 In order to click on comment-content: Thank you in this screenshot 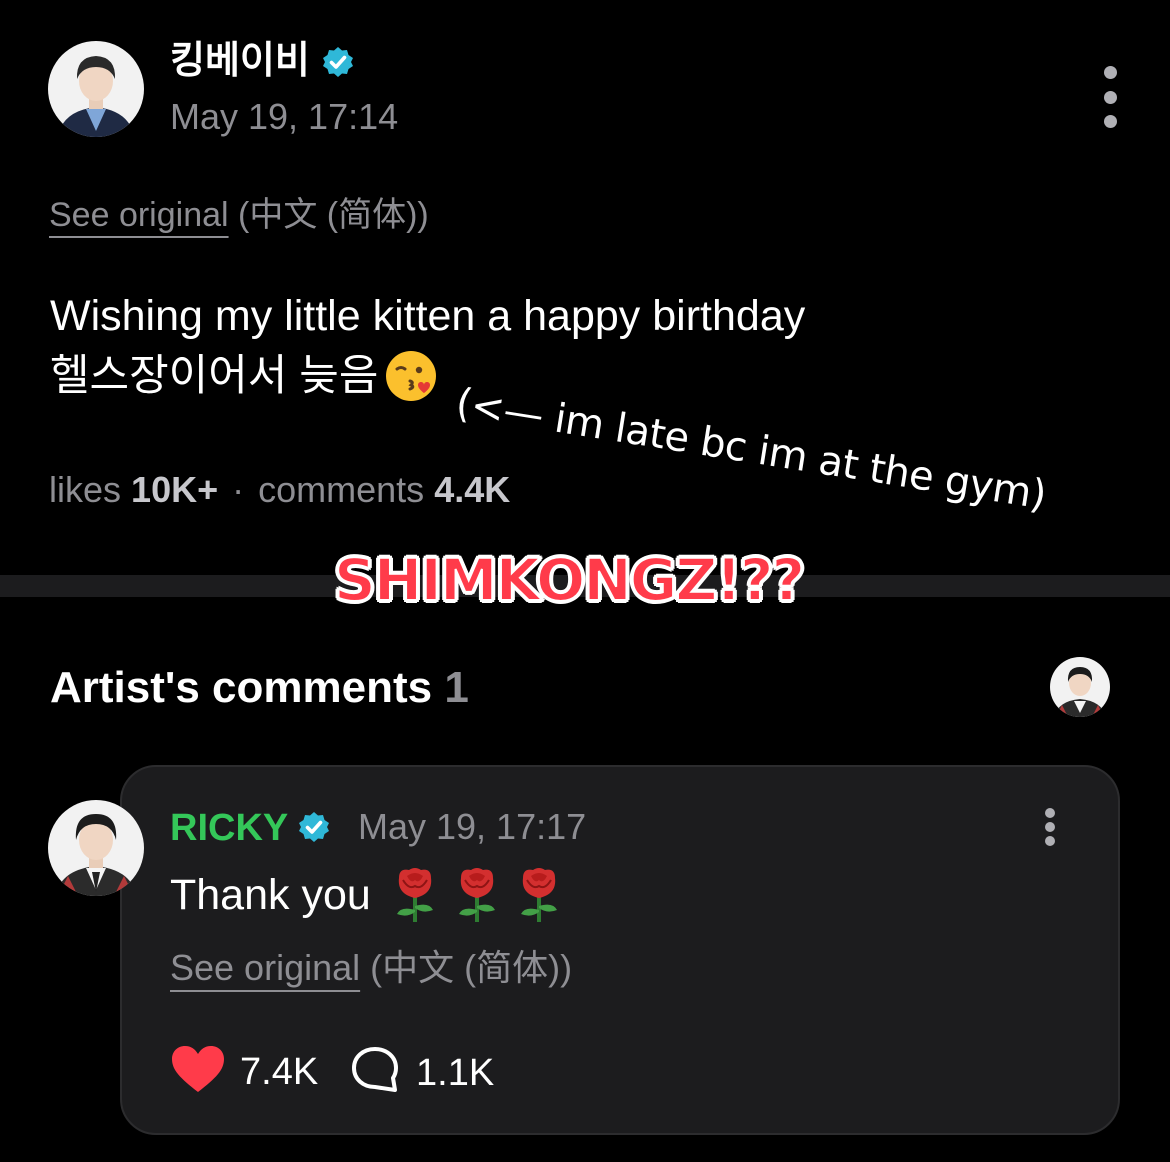, I will do `click(367, 895)`.